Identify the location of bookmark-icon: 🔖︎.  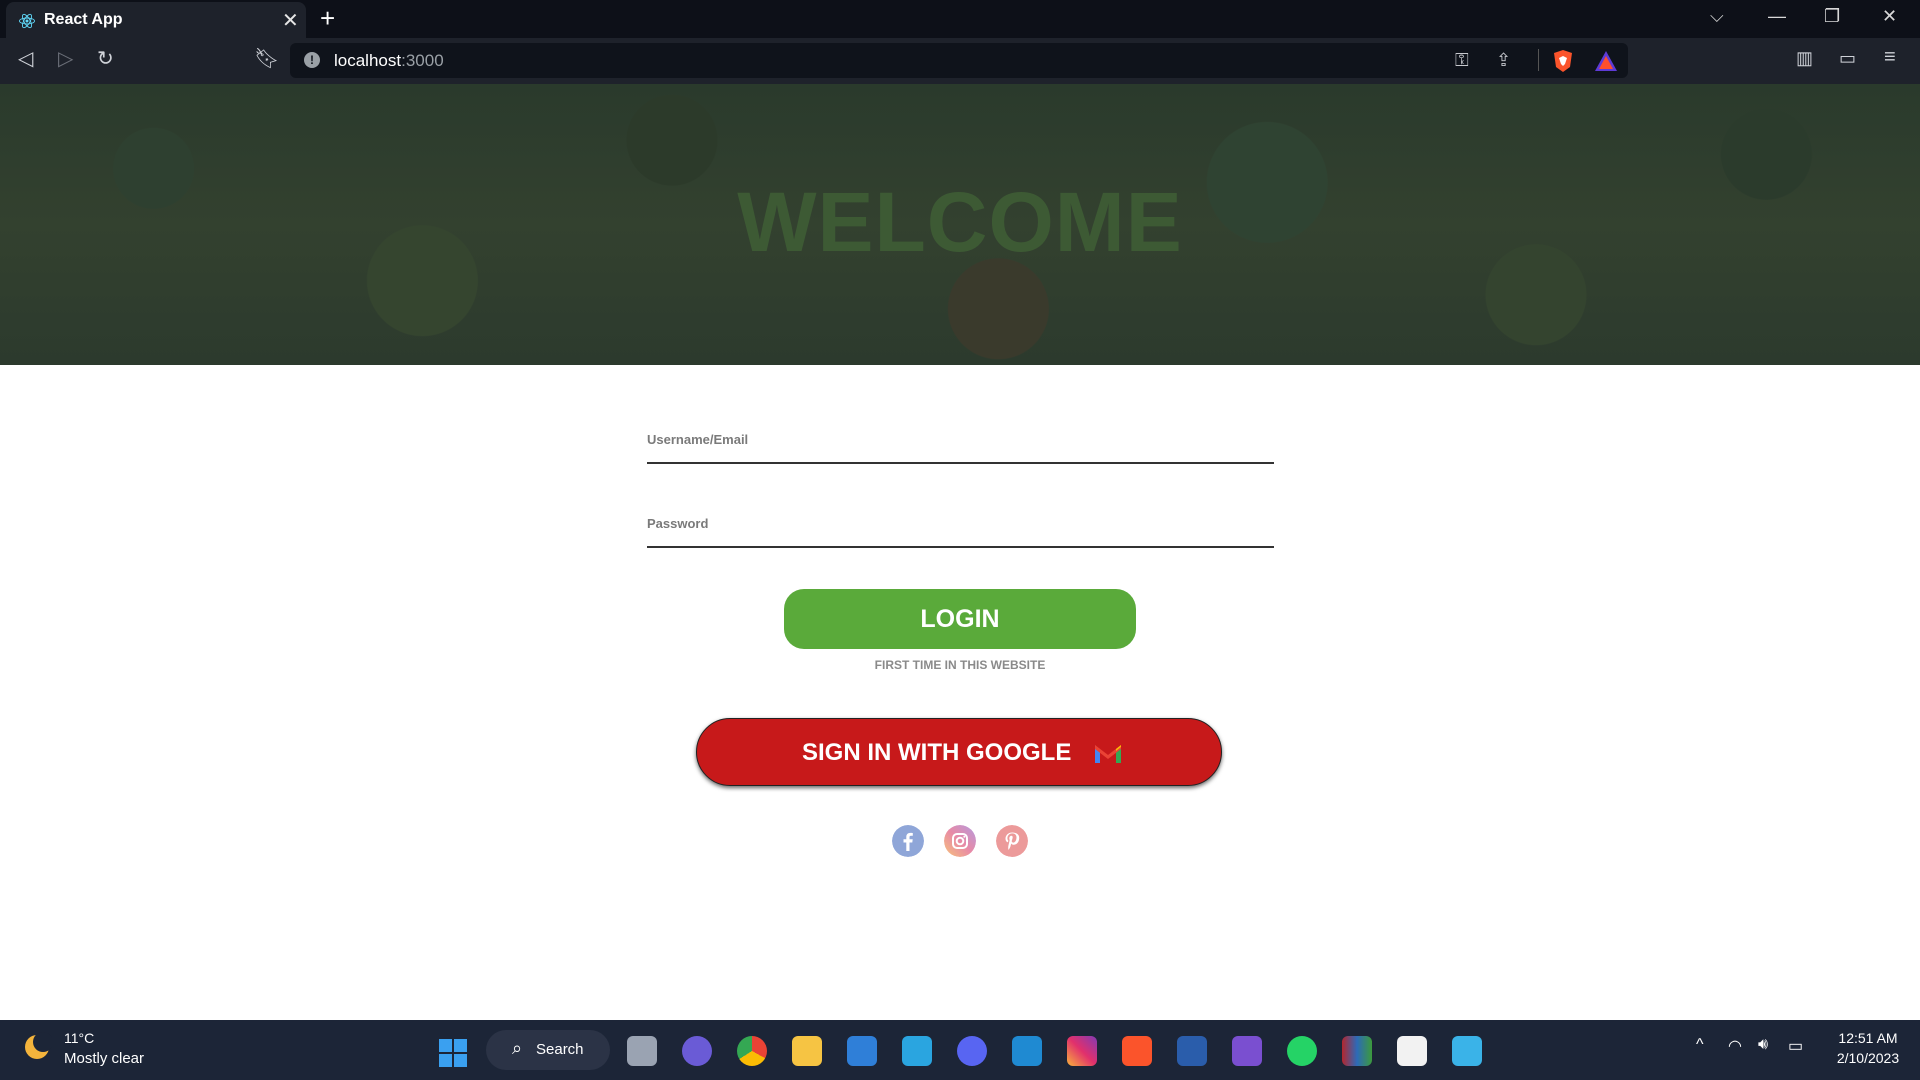
(266, 58).